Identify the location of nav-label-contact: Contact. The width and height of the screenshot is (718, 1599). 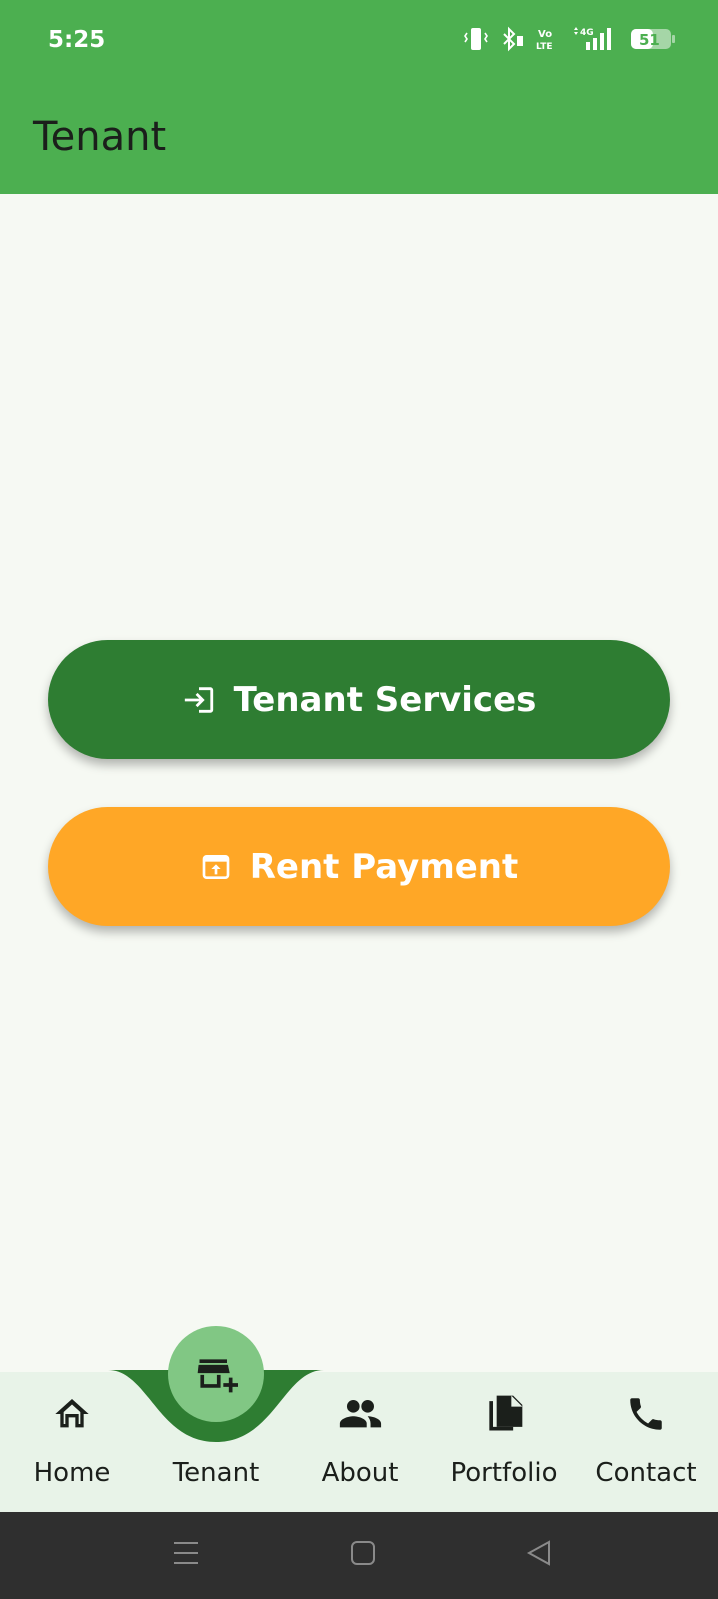
(646, 1473).